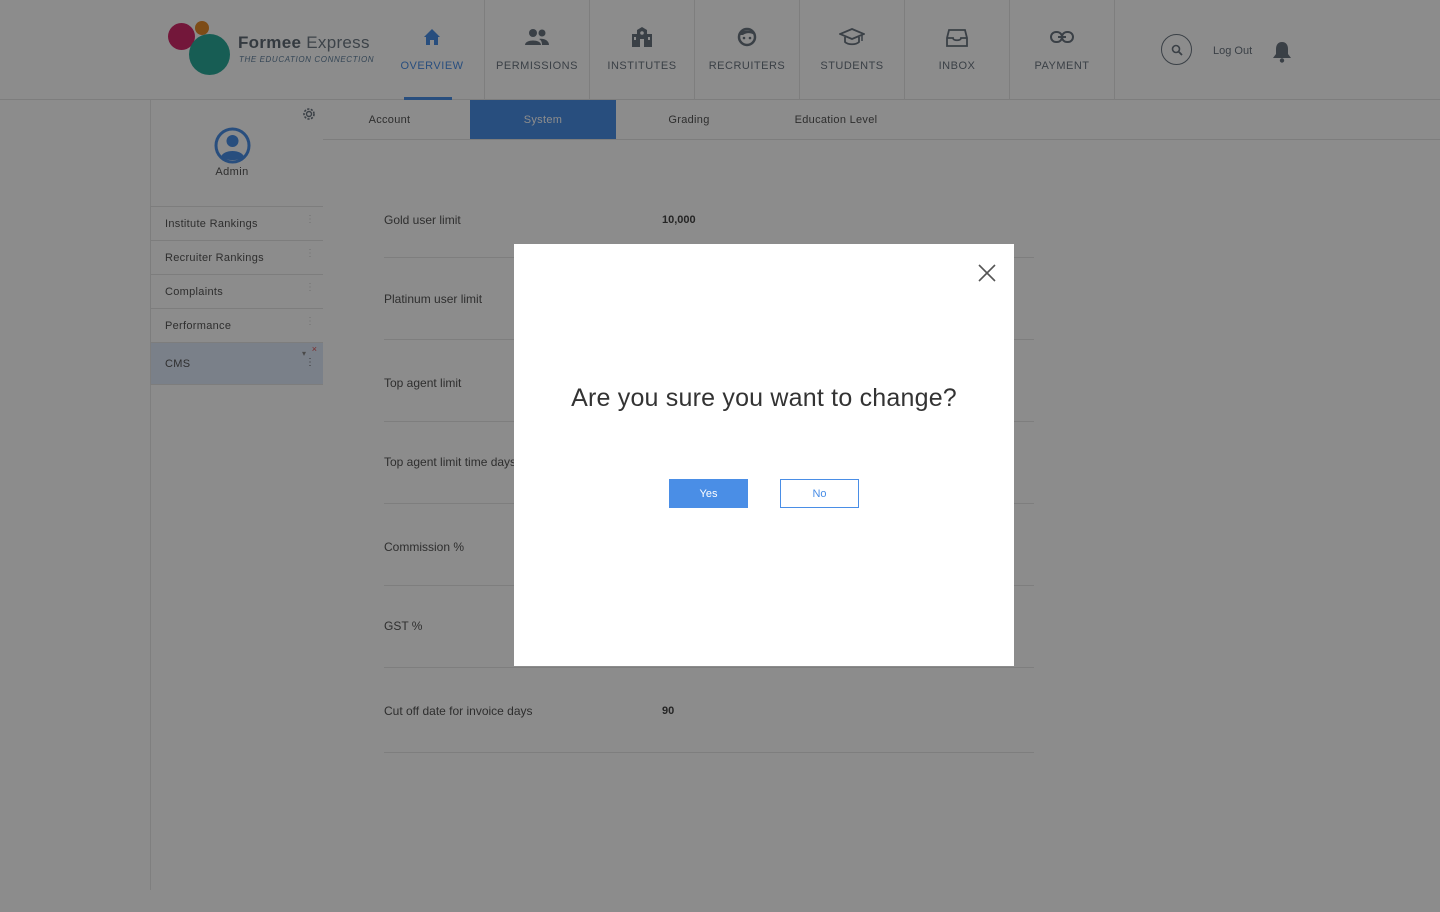  I want to click on close-icon, so click(987, 273).